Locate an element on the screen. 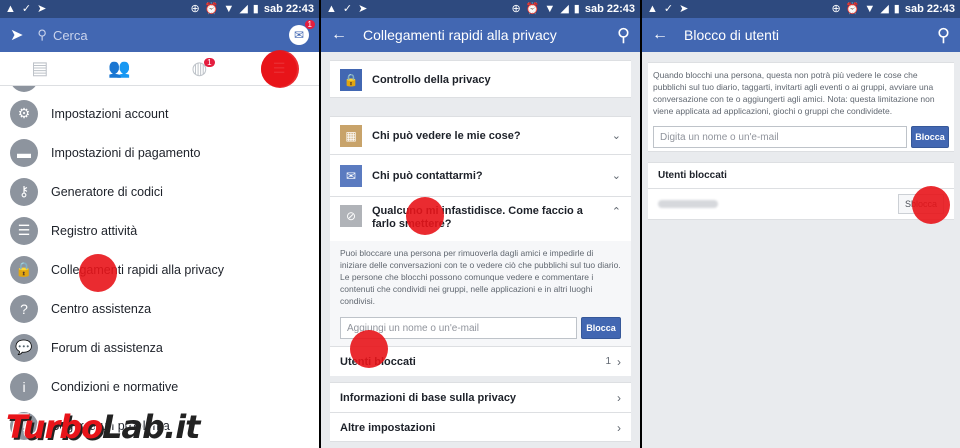  messenger-badge: 1 is located at coordinates (309, 24).